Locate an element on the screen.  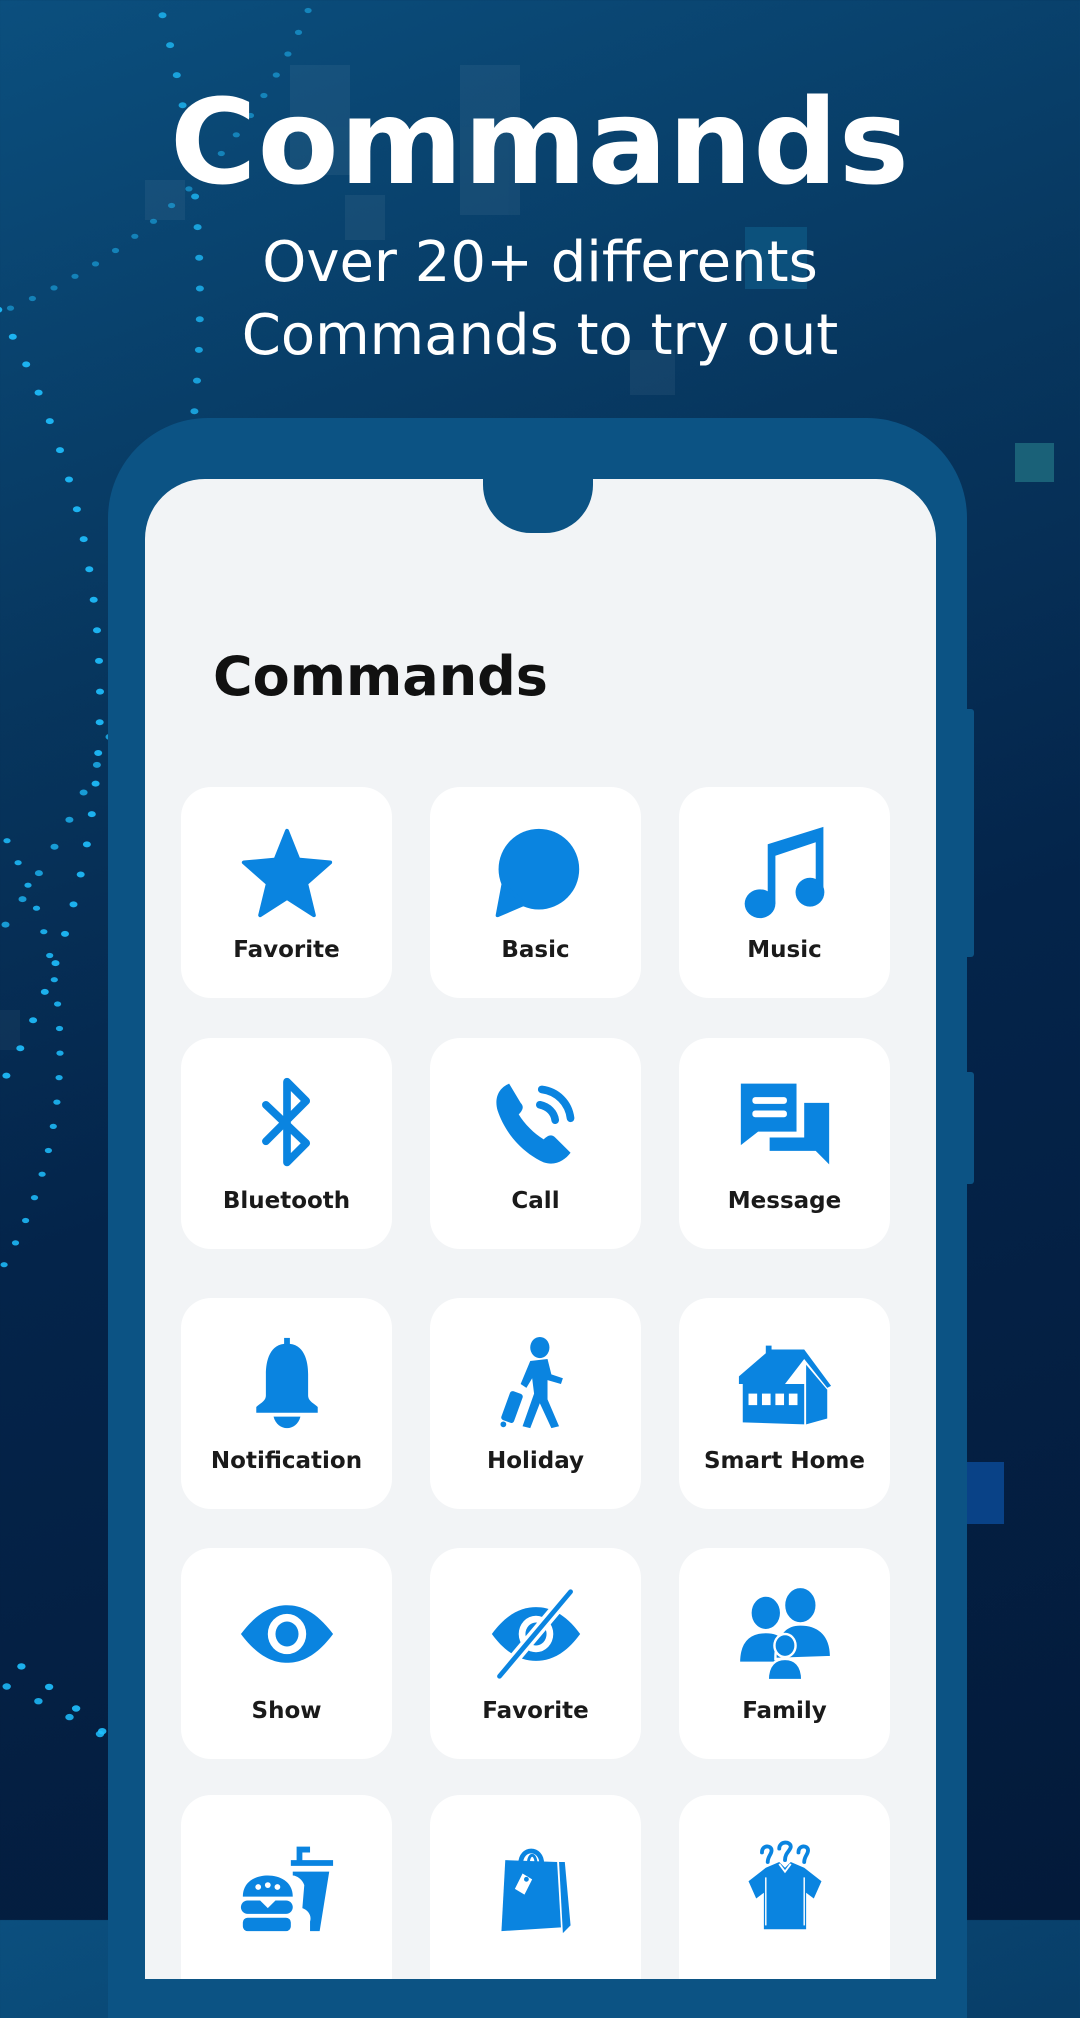
command-tile-message: Message is located at coordinates (784, 1143).